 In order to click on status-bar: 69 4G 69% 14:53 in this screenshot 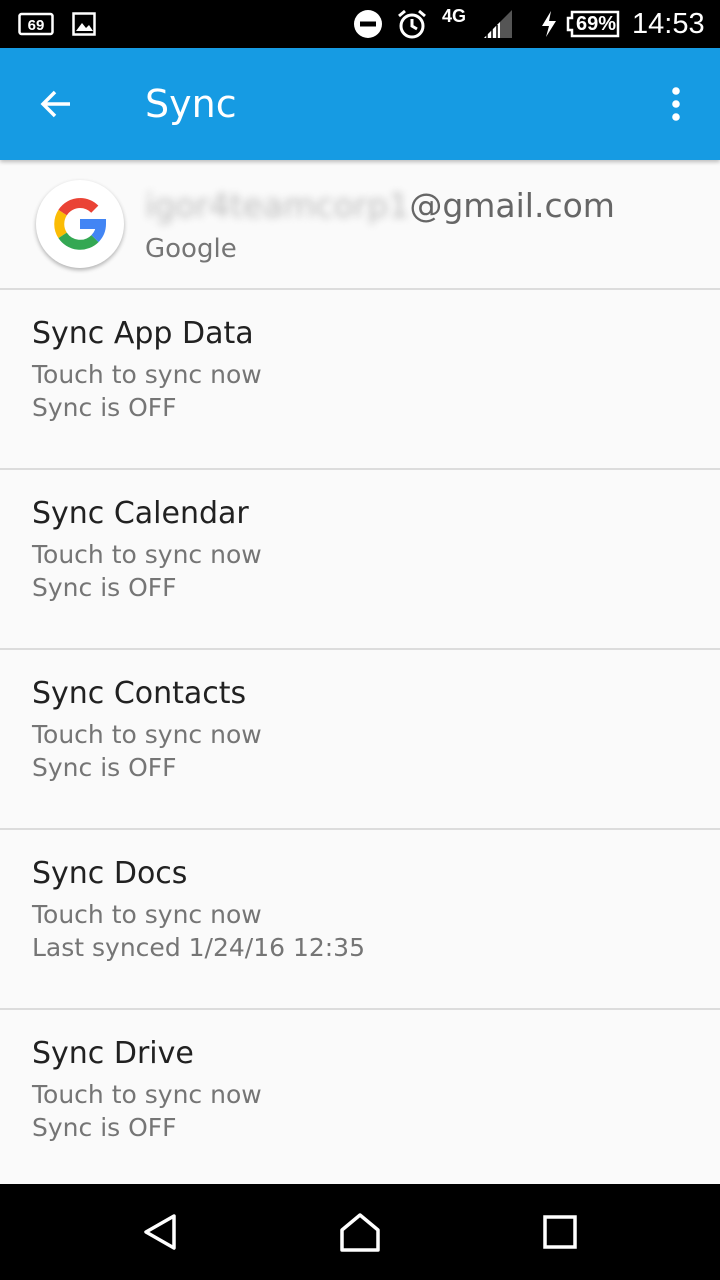, I will do `click(360, 24)`.